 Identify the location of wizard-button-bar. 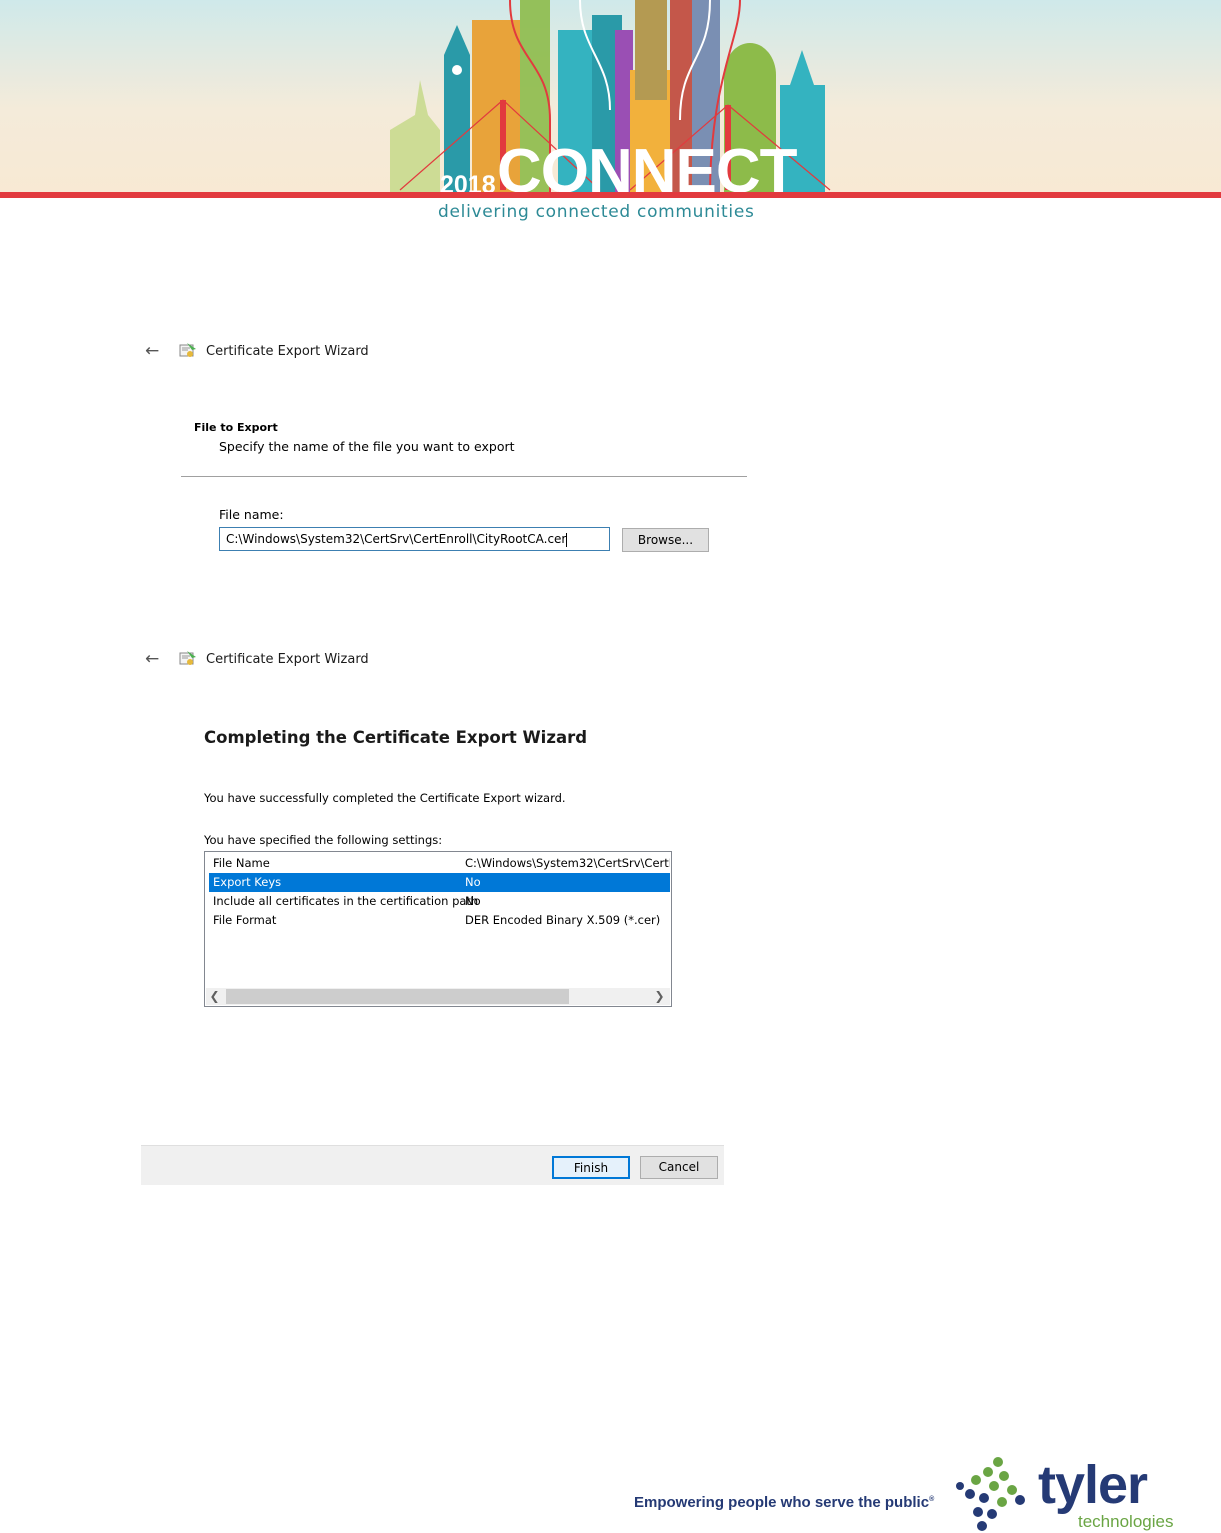
(432, 1165).